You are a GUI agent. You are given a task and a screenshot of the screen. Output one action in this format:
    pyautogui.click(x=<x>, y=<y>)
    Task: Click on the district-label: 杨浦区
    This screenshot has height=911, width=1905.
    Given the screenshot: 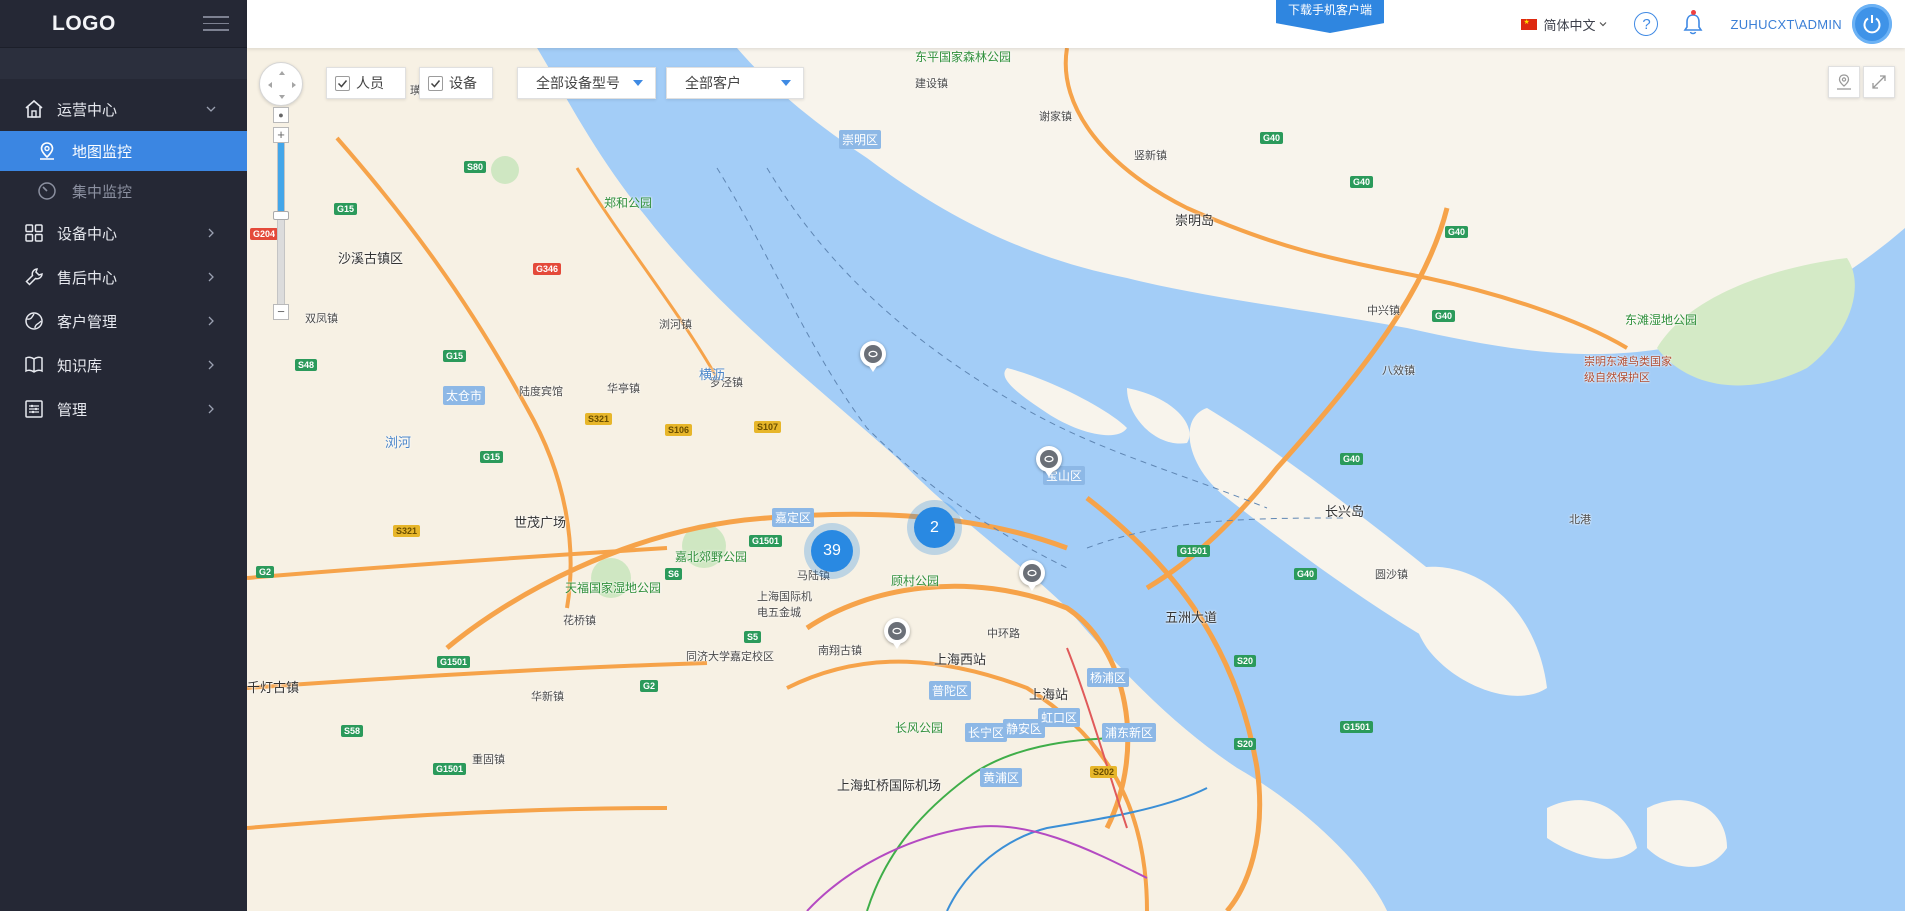 What is the action you would take?
    pyautogui.click(x=1108, y=677)
    